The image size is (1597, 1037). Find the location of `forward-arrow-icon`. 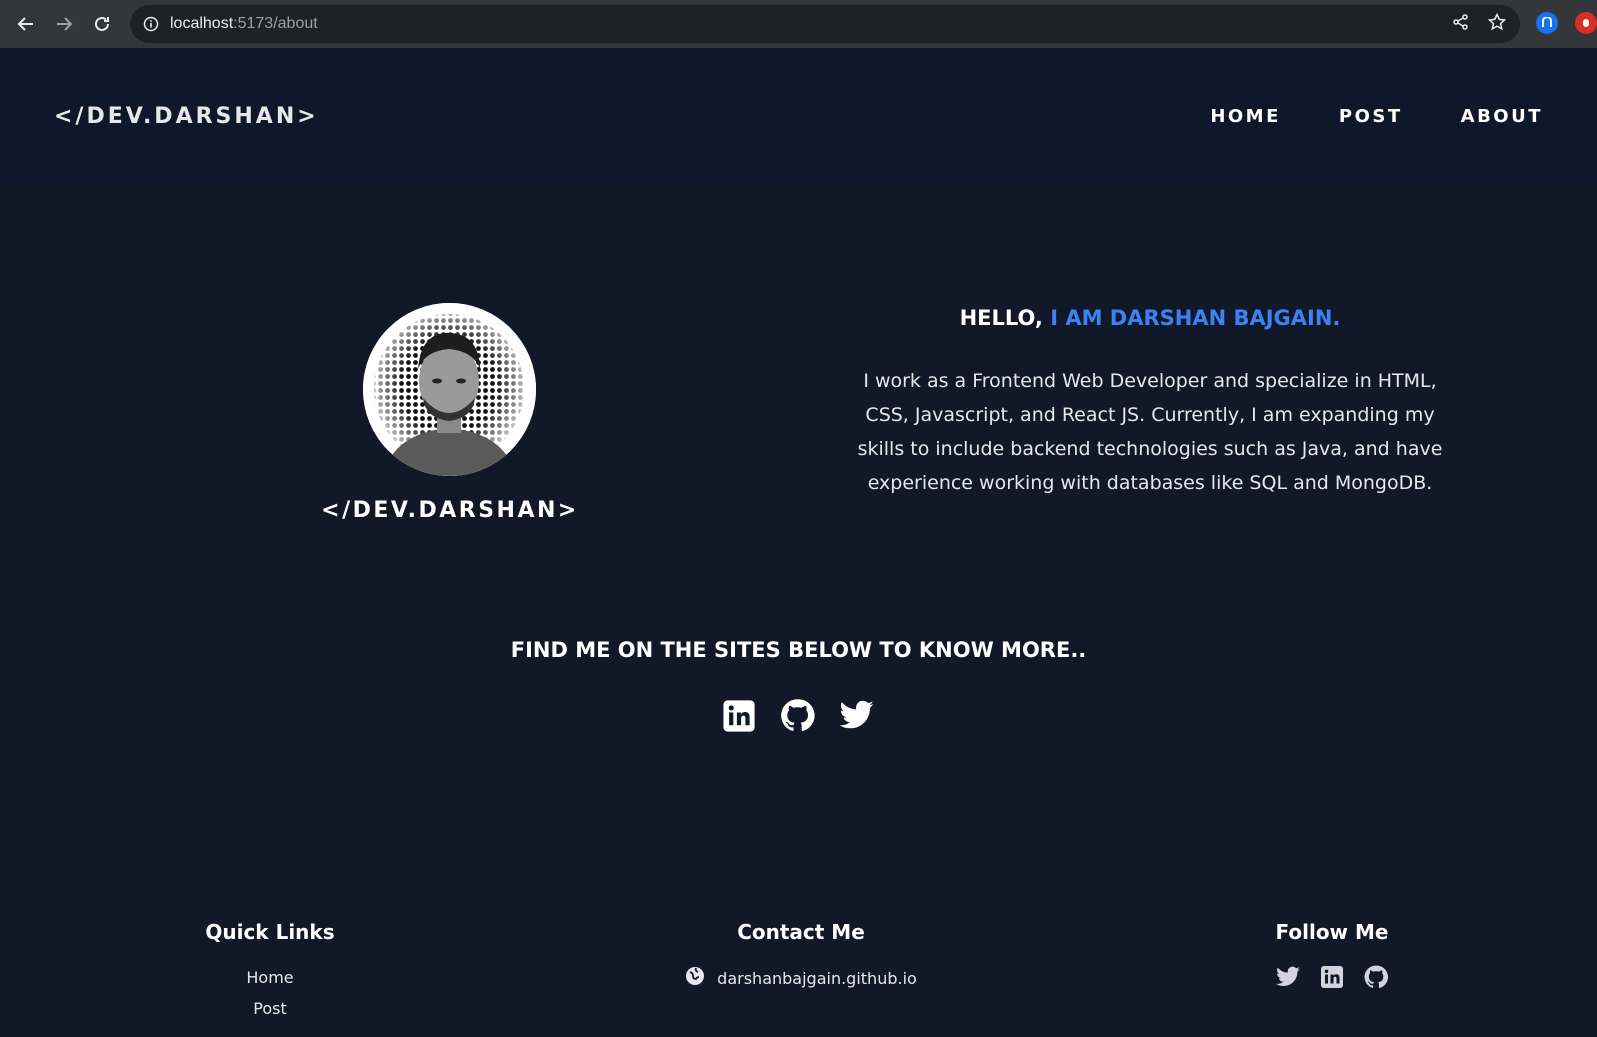

forward-arrow-icon is located at coordinates (64, 24).